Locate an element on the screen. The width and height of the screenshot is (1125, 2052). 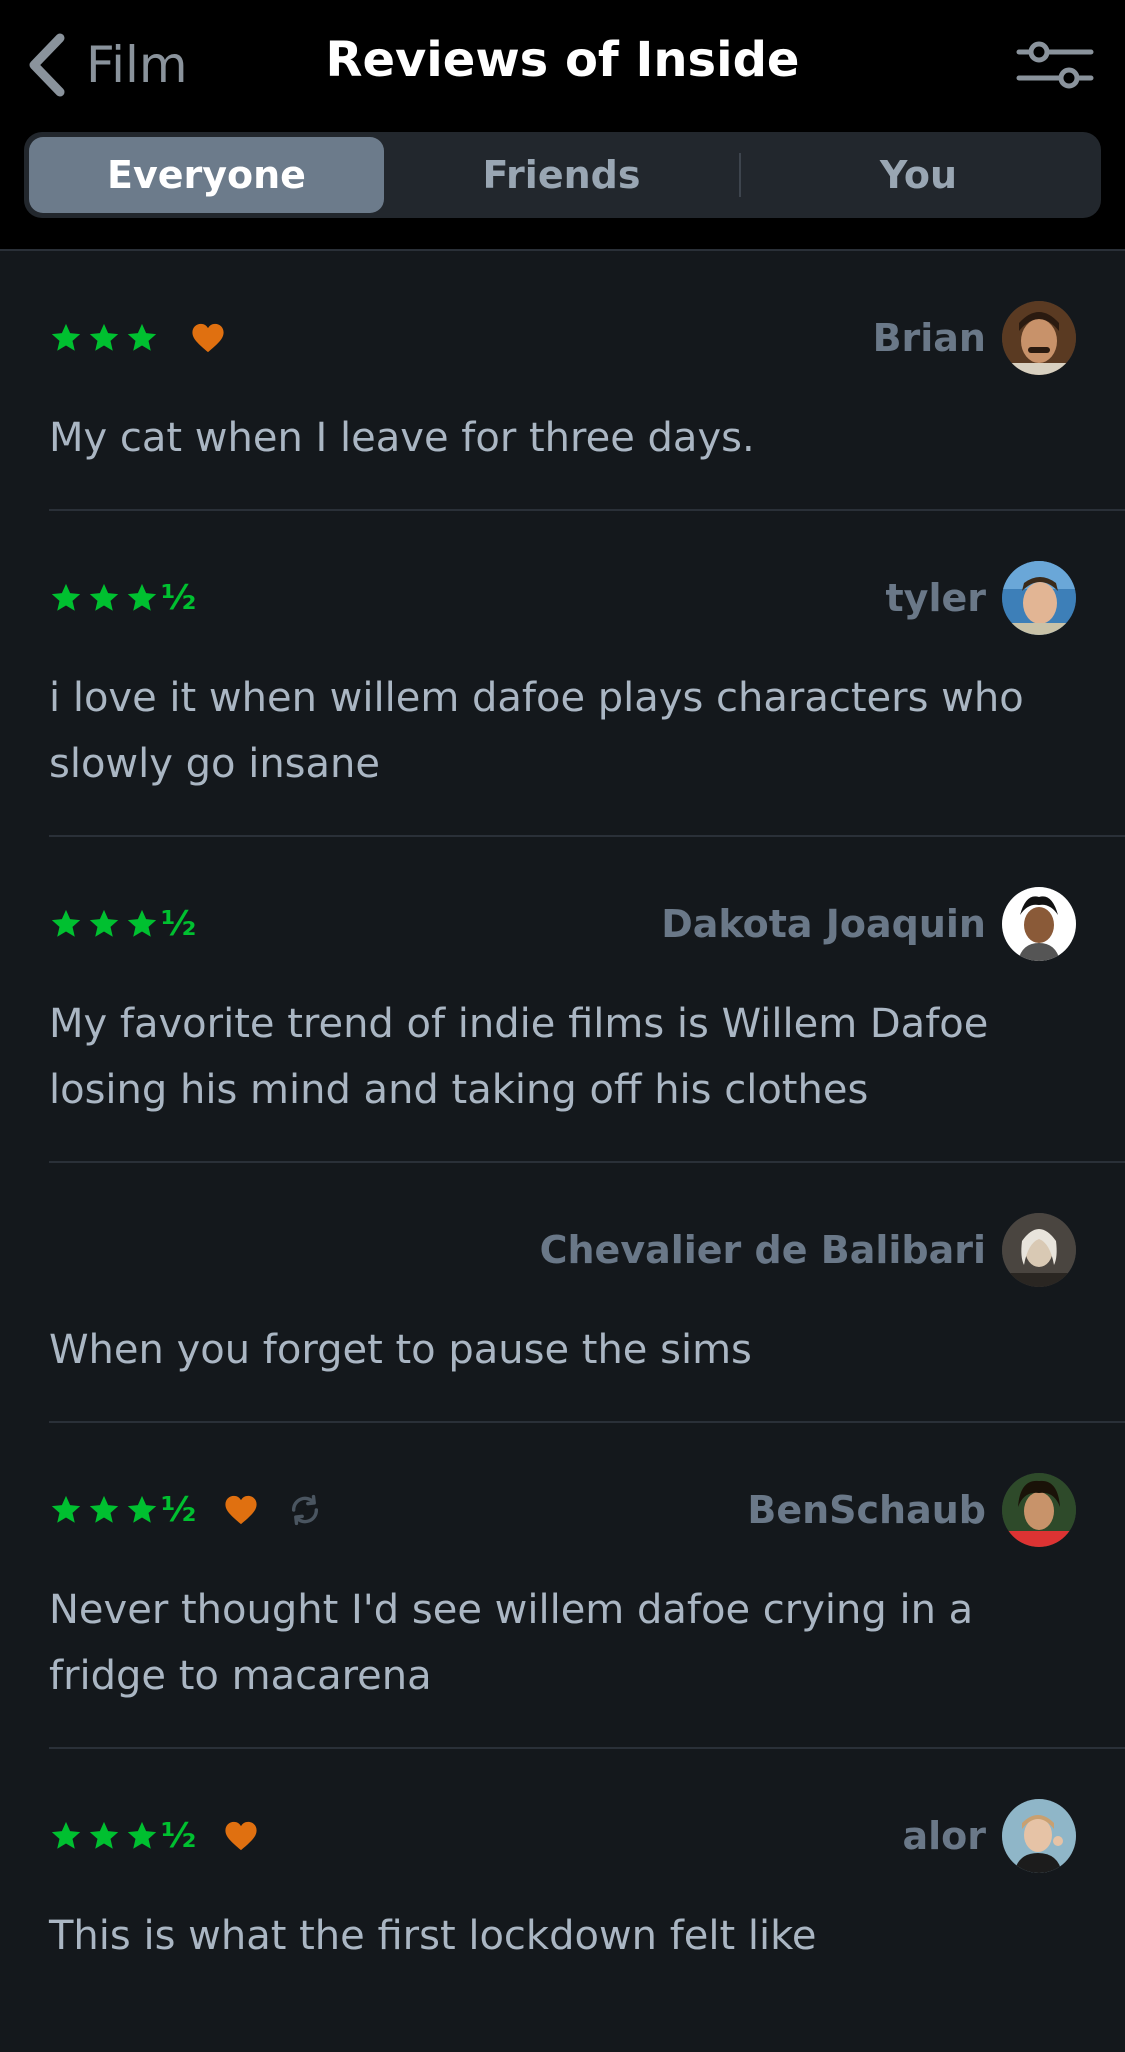
rewatch-icon is located at coordinates (305, 1510).